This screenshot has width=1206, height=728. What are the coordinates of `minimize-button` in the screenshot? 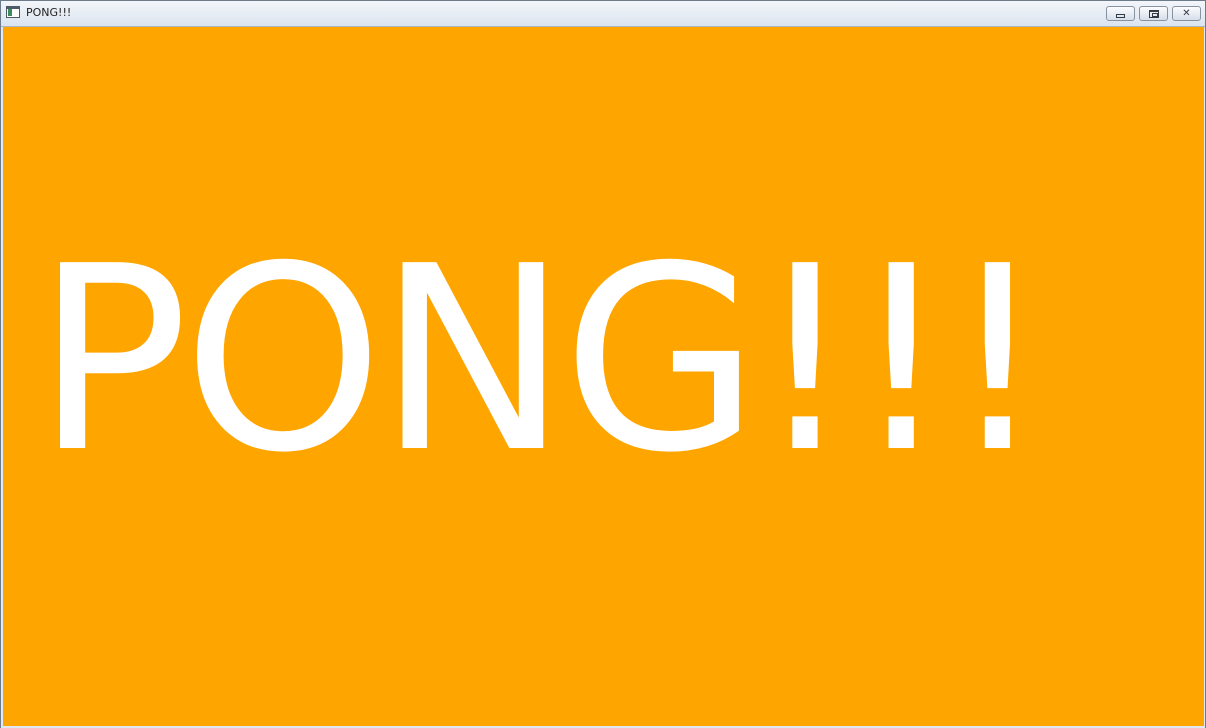 It's located at (1120, 13).